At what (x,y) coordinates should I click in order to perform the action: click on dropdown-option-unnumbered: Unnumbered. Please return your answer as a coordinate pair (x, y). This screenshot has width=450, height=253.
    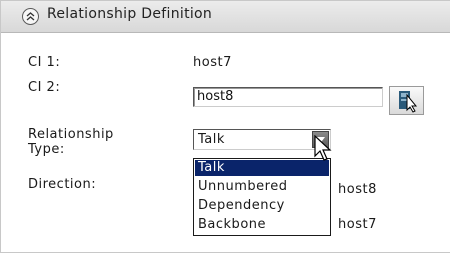
    Looking at the image, I should click on (262, 187).